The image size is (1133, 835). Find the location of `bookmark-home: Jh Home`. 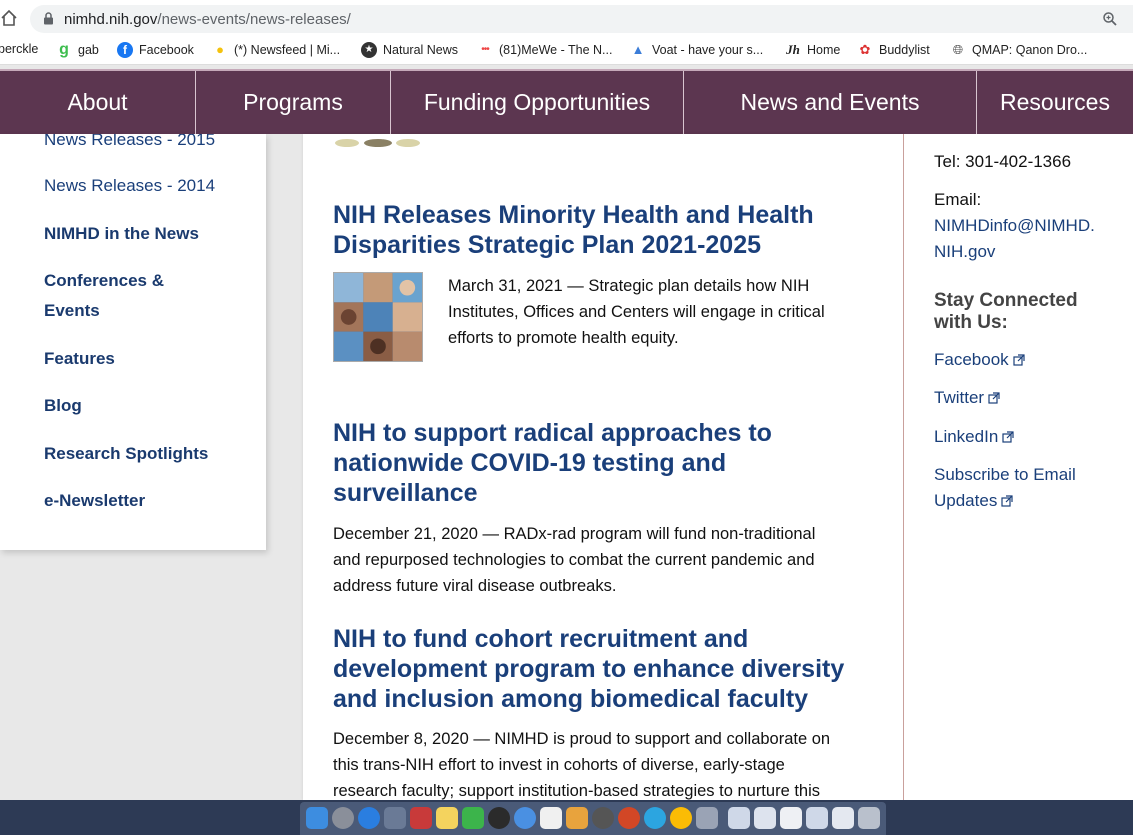

bookmark-home: Jh Home is located at coordinates (812, 50).